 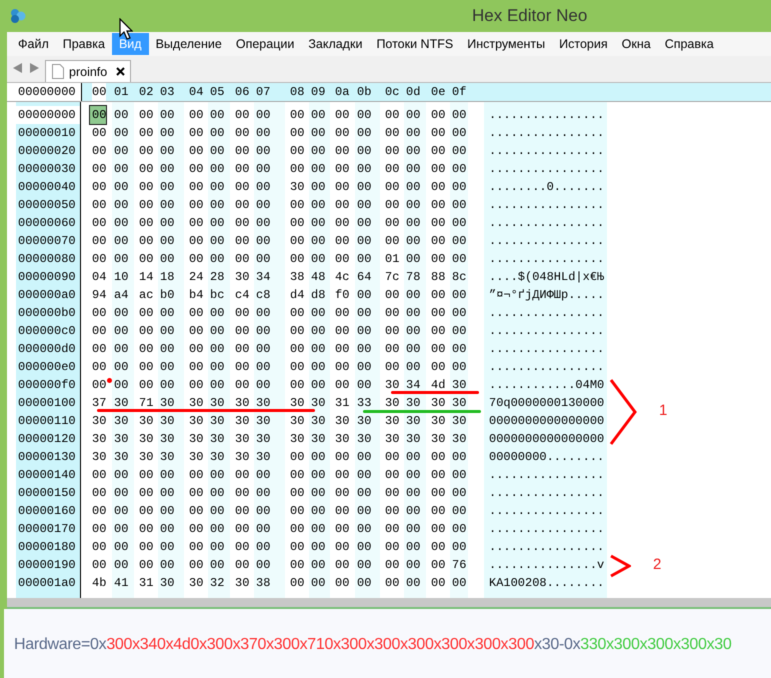 I want to click on hex-byte: d4, so click(x=297, y=295).